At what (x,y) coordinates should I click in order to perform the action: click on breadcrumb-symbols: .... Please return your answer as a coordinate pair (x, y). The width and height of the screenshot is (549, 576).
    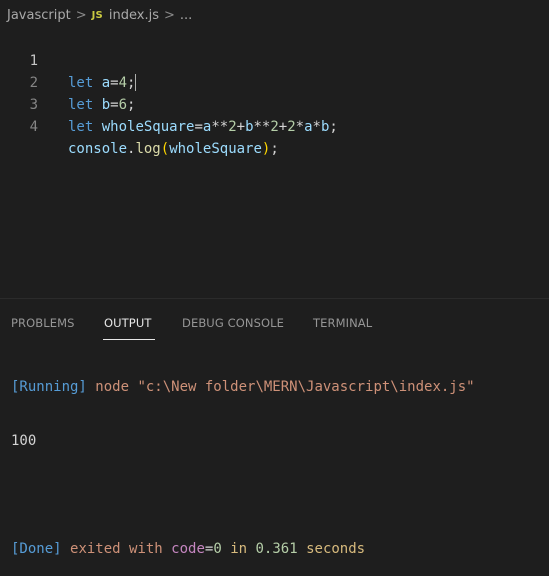
    Looking at the image, I should click on (186, 15).